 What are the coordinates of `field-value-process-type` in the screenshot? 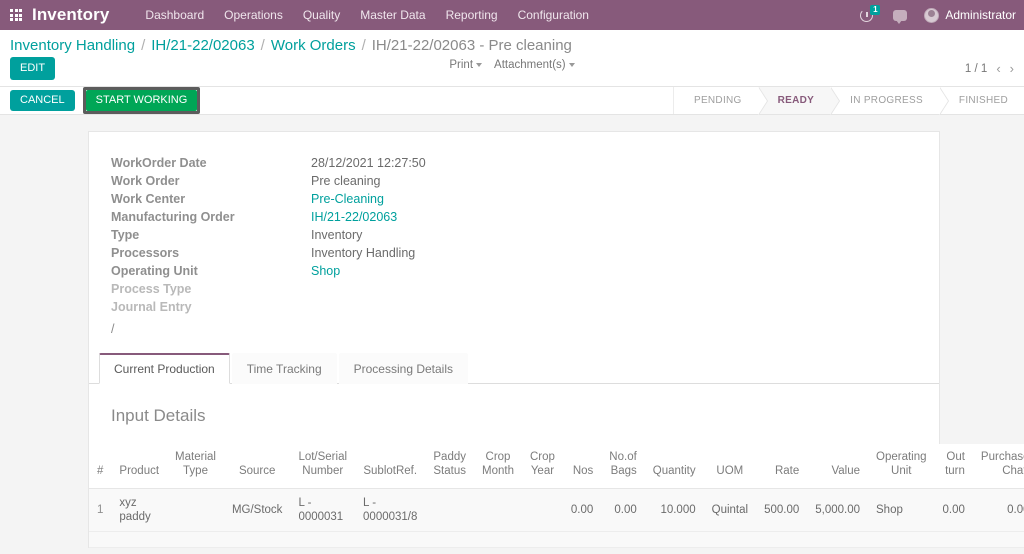 It's located at (368, 289).